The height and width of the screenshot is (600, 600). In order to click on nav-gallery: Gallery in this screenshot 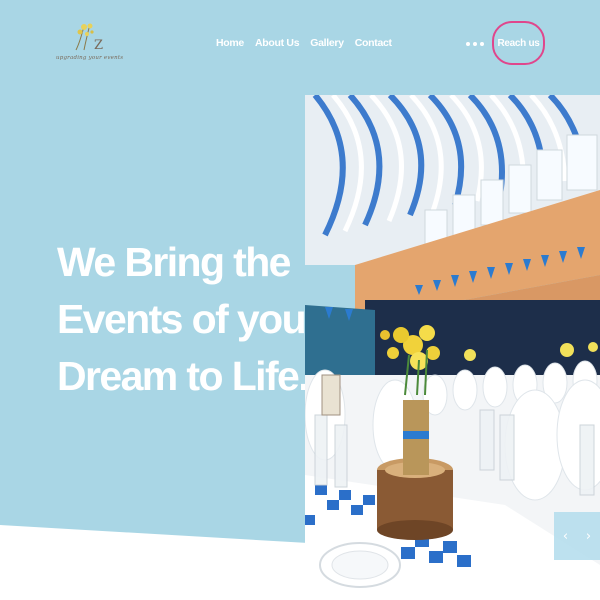, I will do `click(327, 43)`.